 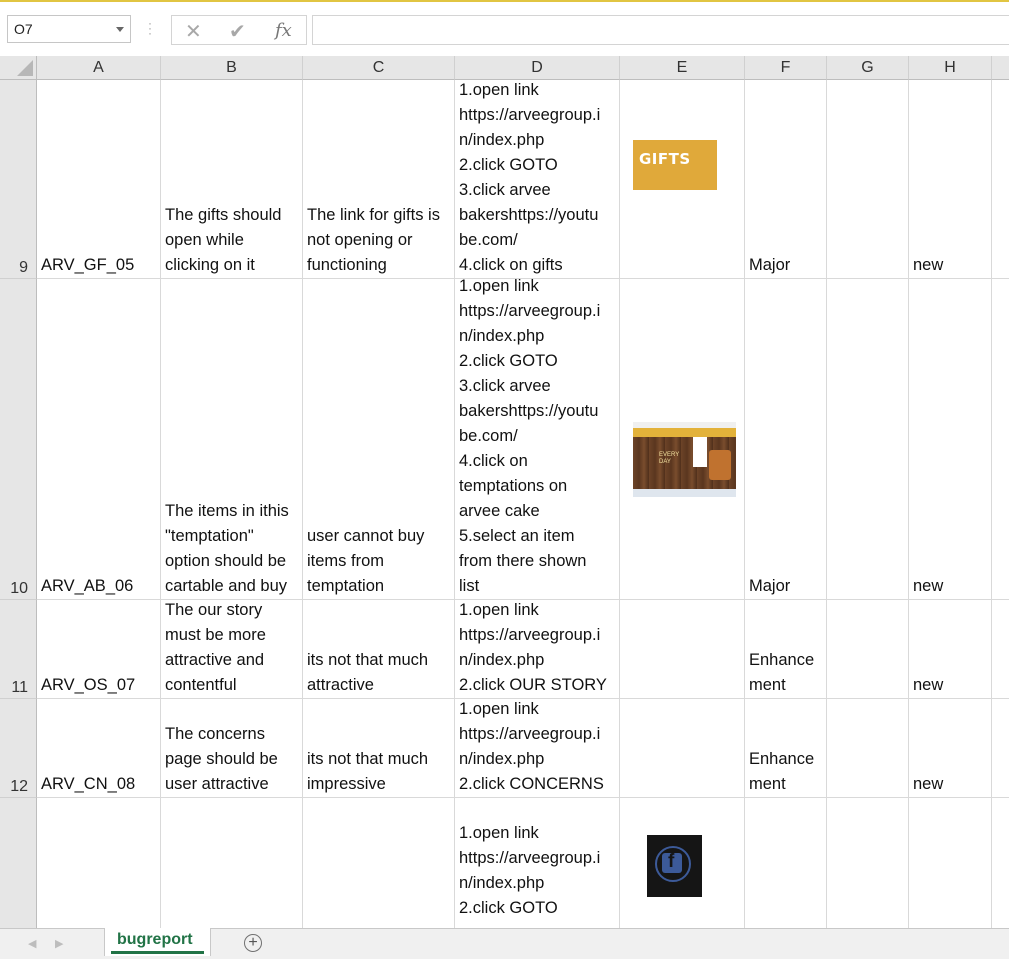 What do you see at coordinates (155, 939) in the screenshot?
I see `sheet-tab-label: bugreport` at bounding box center [155, 939].